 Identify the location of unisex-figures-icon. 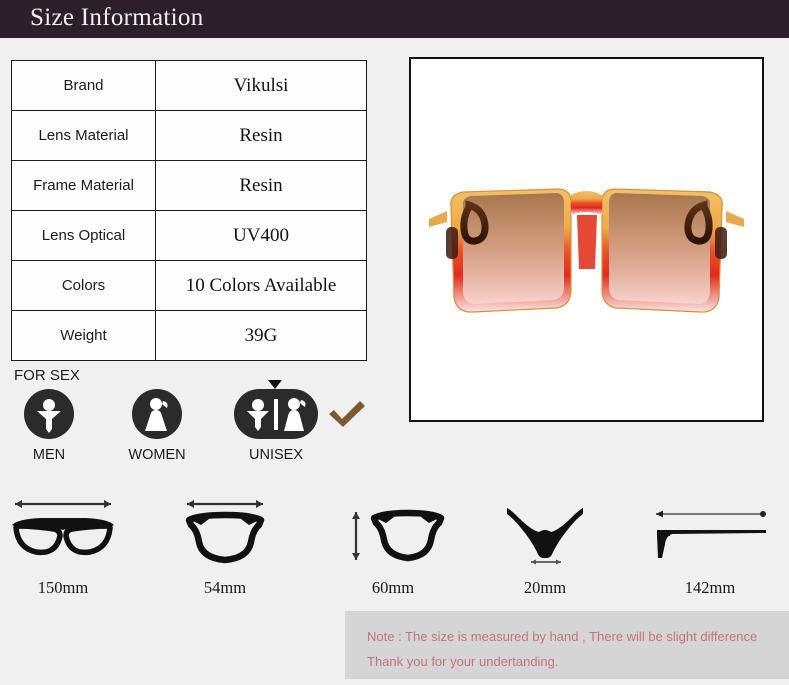
(276, 414).